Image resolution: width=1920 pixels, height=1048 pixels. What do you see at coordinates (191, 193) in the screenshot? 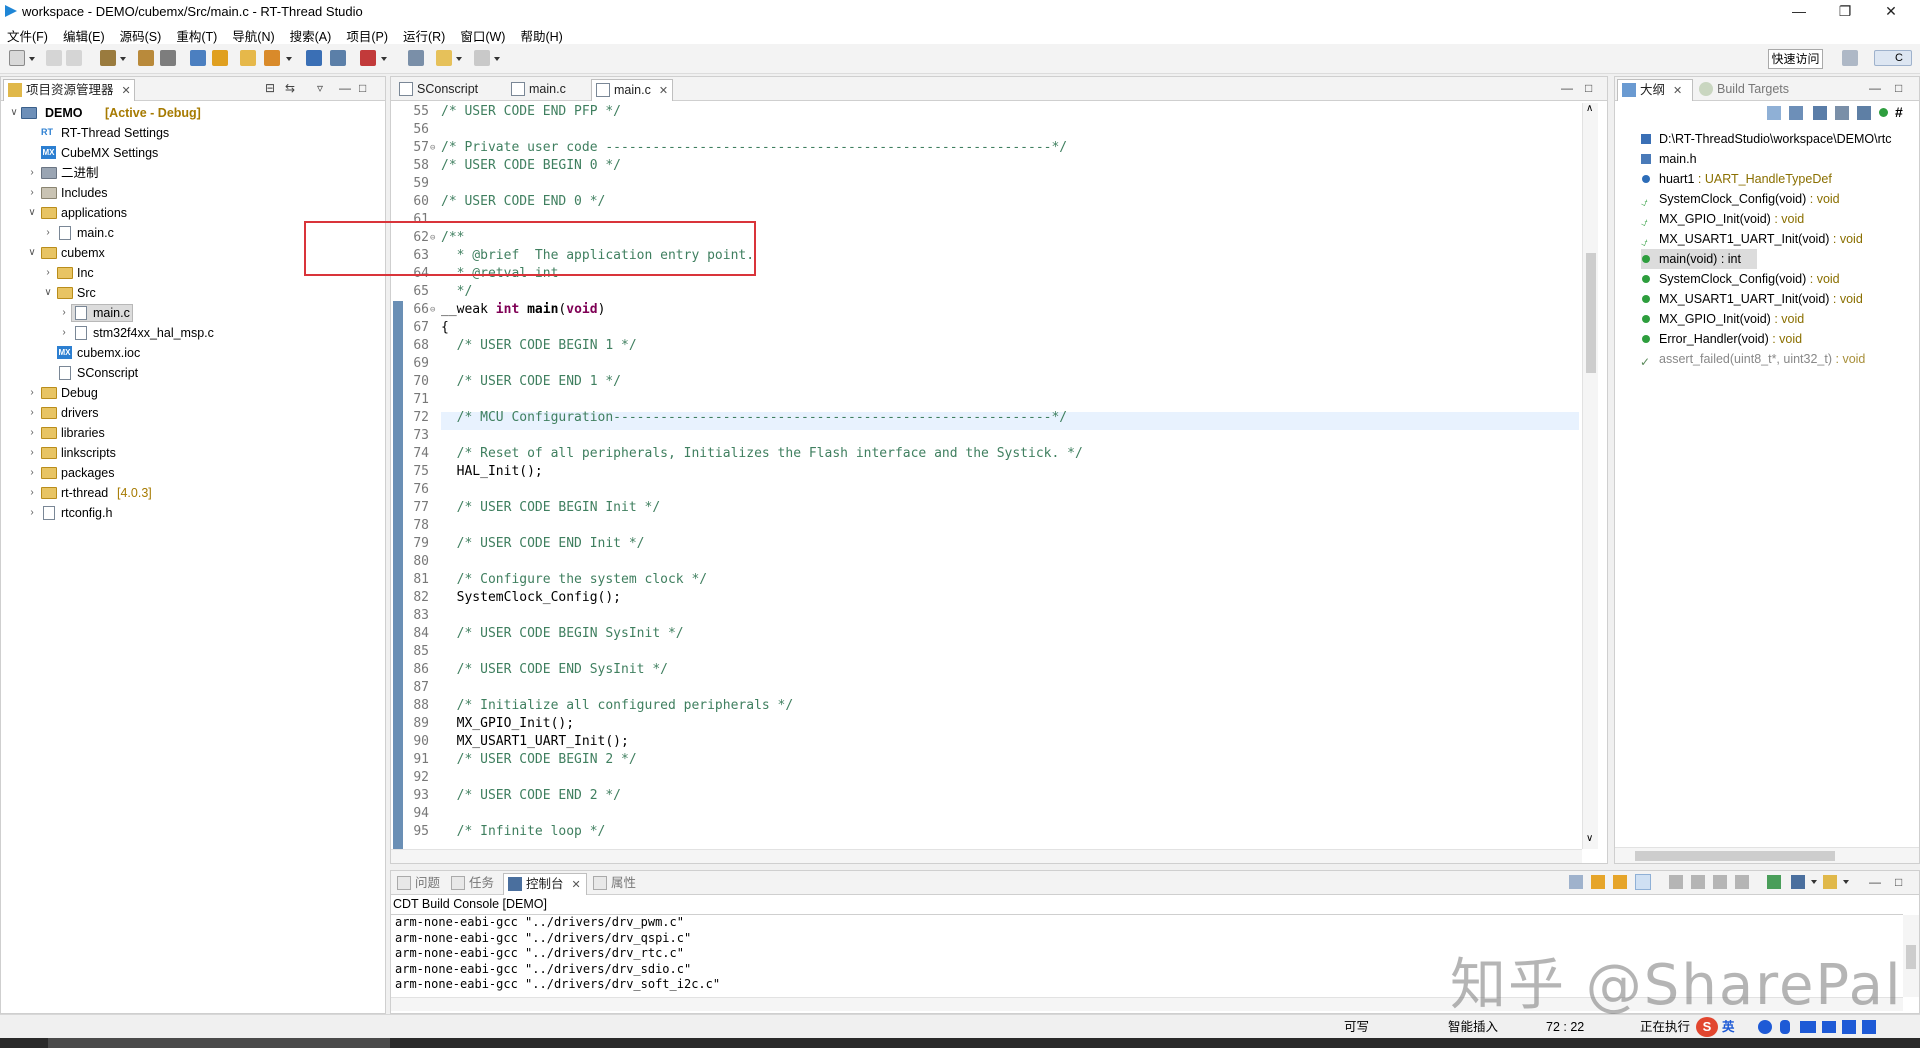
I see `tree-item: › Includes` at bounding box center [191, 193].